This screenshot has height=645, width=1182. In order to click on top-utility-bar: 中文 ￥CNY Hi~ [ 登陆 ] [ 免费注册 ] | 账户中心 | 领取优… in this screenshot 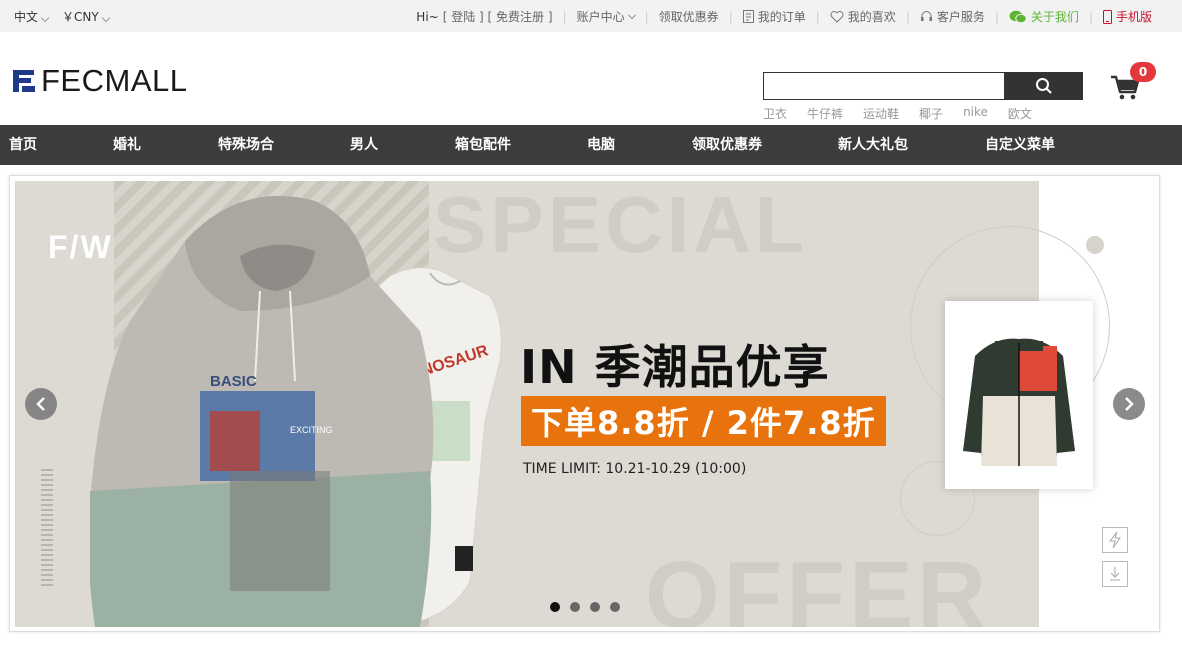, I will do `click(591, 16)`.